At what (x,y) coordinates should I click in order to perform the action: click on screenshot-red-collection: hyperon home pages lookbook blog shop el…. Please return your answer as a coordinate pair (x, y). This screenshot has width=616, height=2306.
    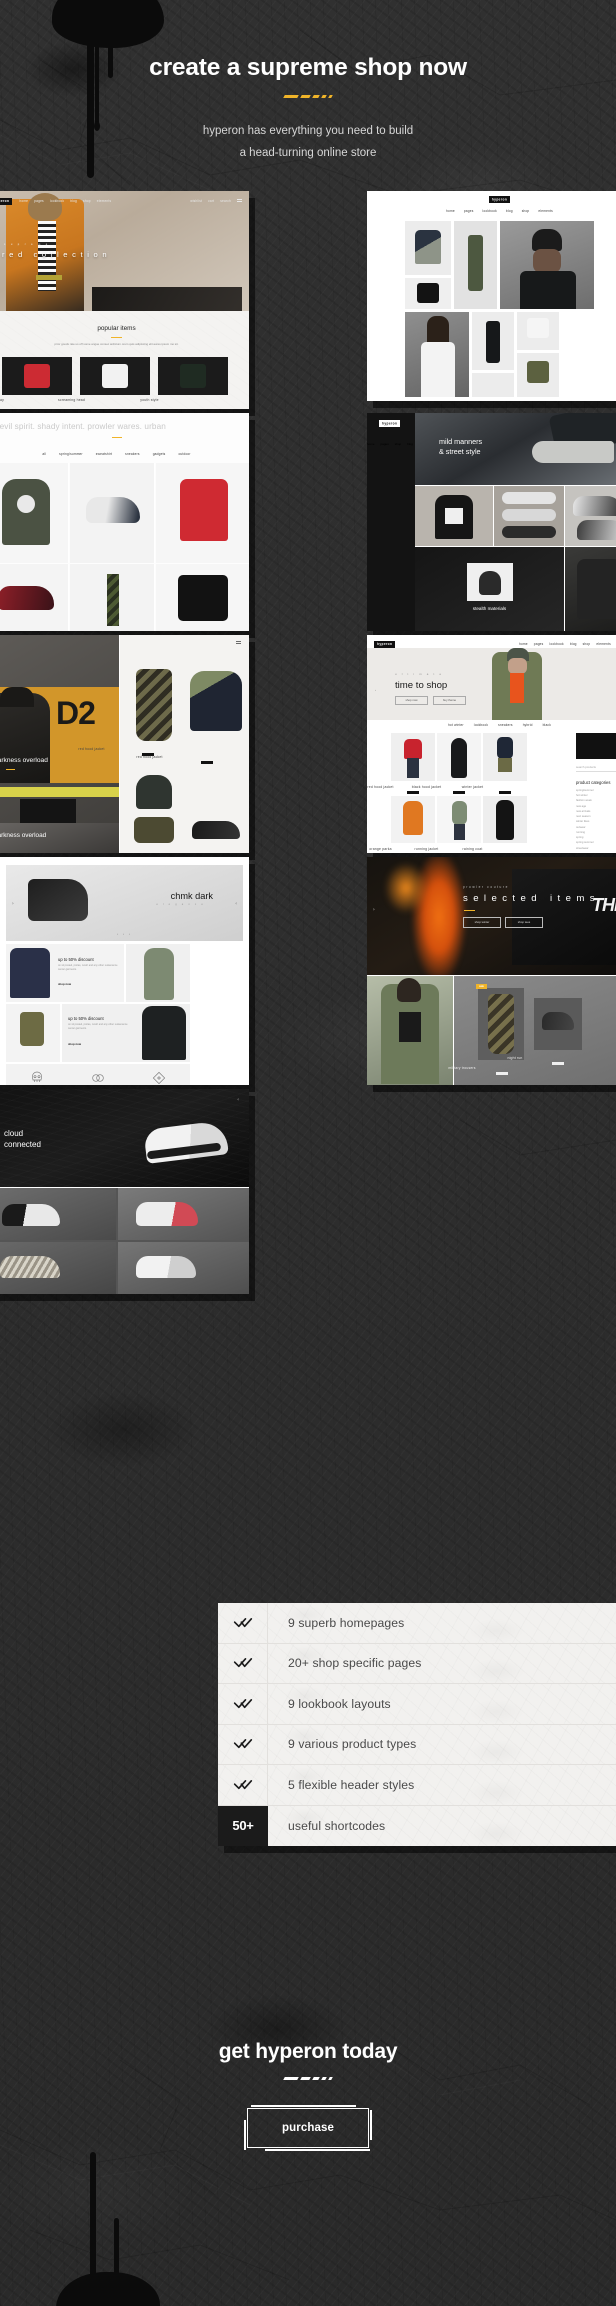
    Looking at the image, I should click on (124, 299).